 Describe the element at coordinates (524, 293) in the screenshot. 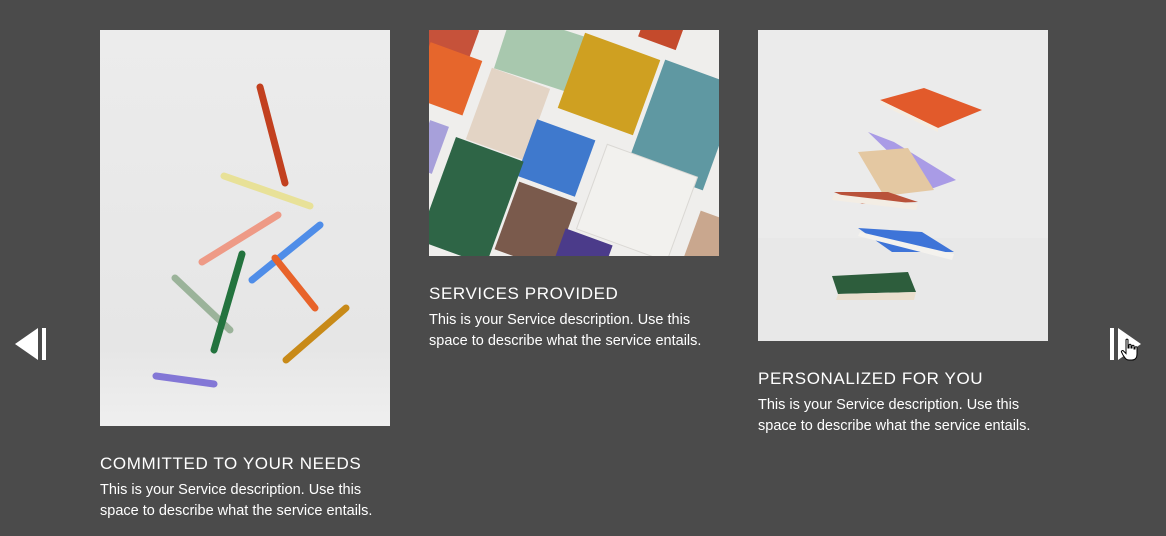

I see `service-title: SERVICES PROVIDED` at that location.